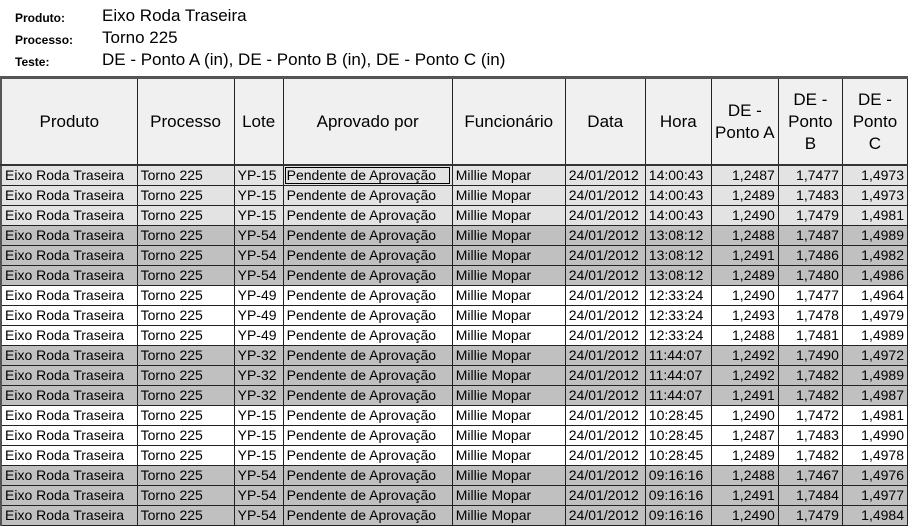 The height and width of the screenshot is (526, 921). Describe the element at coordinates (875, 121) in the screenshot. I see `column-header-ponto-c: DE - Ponto C` at that location.